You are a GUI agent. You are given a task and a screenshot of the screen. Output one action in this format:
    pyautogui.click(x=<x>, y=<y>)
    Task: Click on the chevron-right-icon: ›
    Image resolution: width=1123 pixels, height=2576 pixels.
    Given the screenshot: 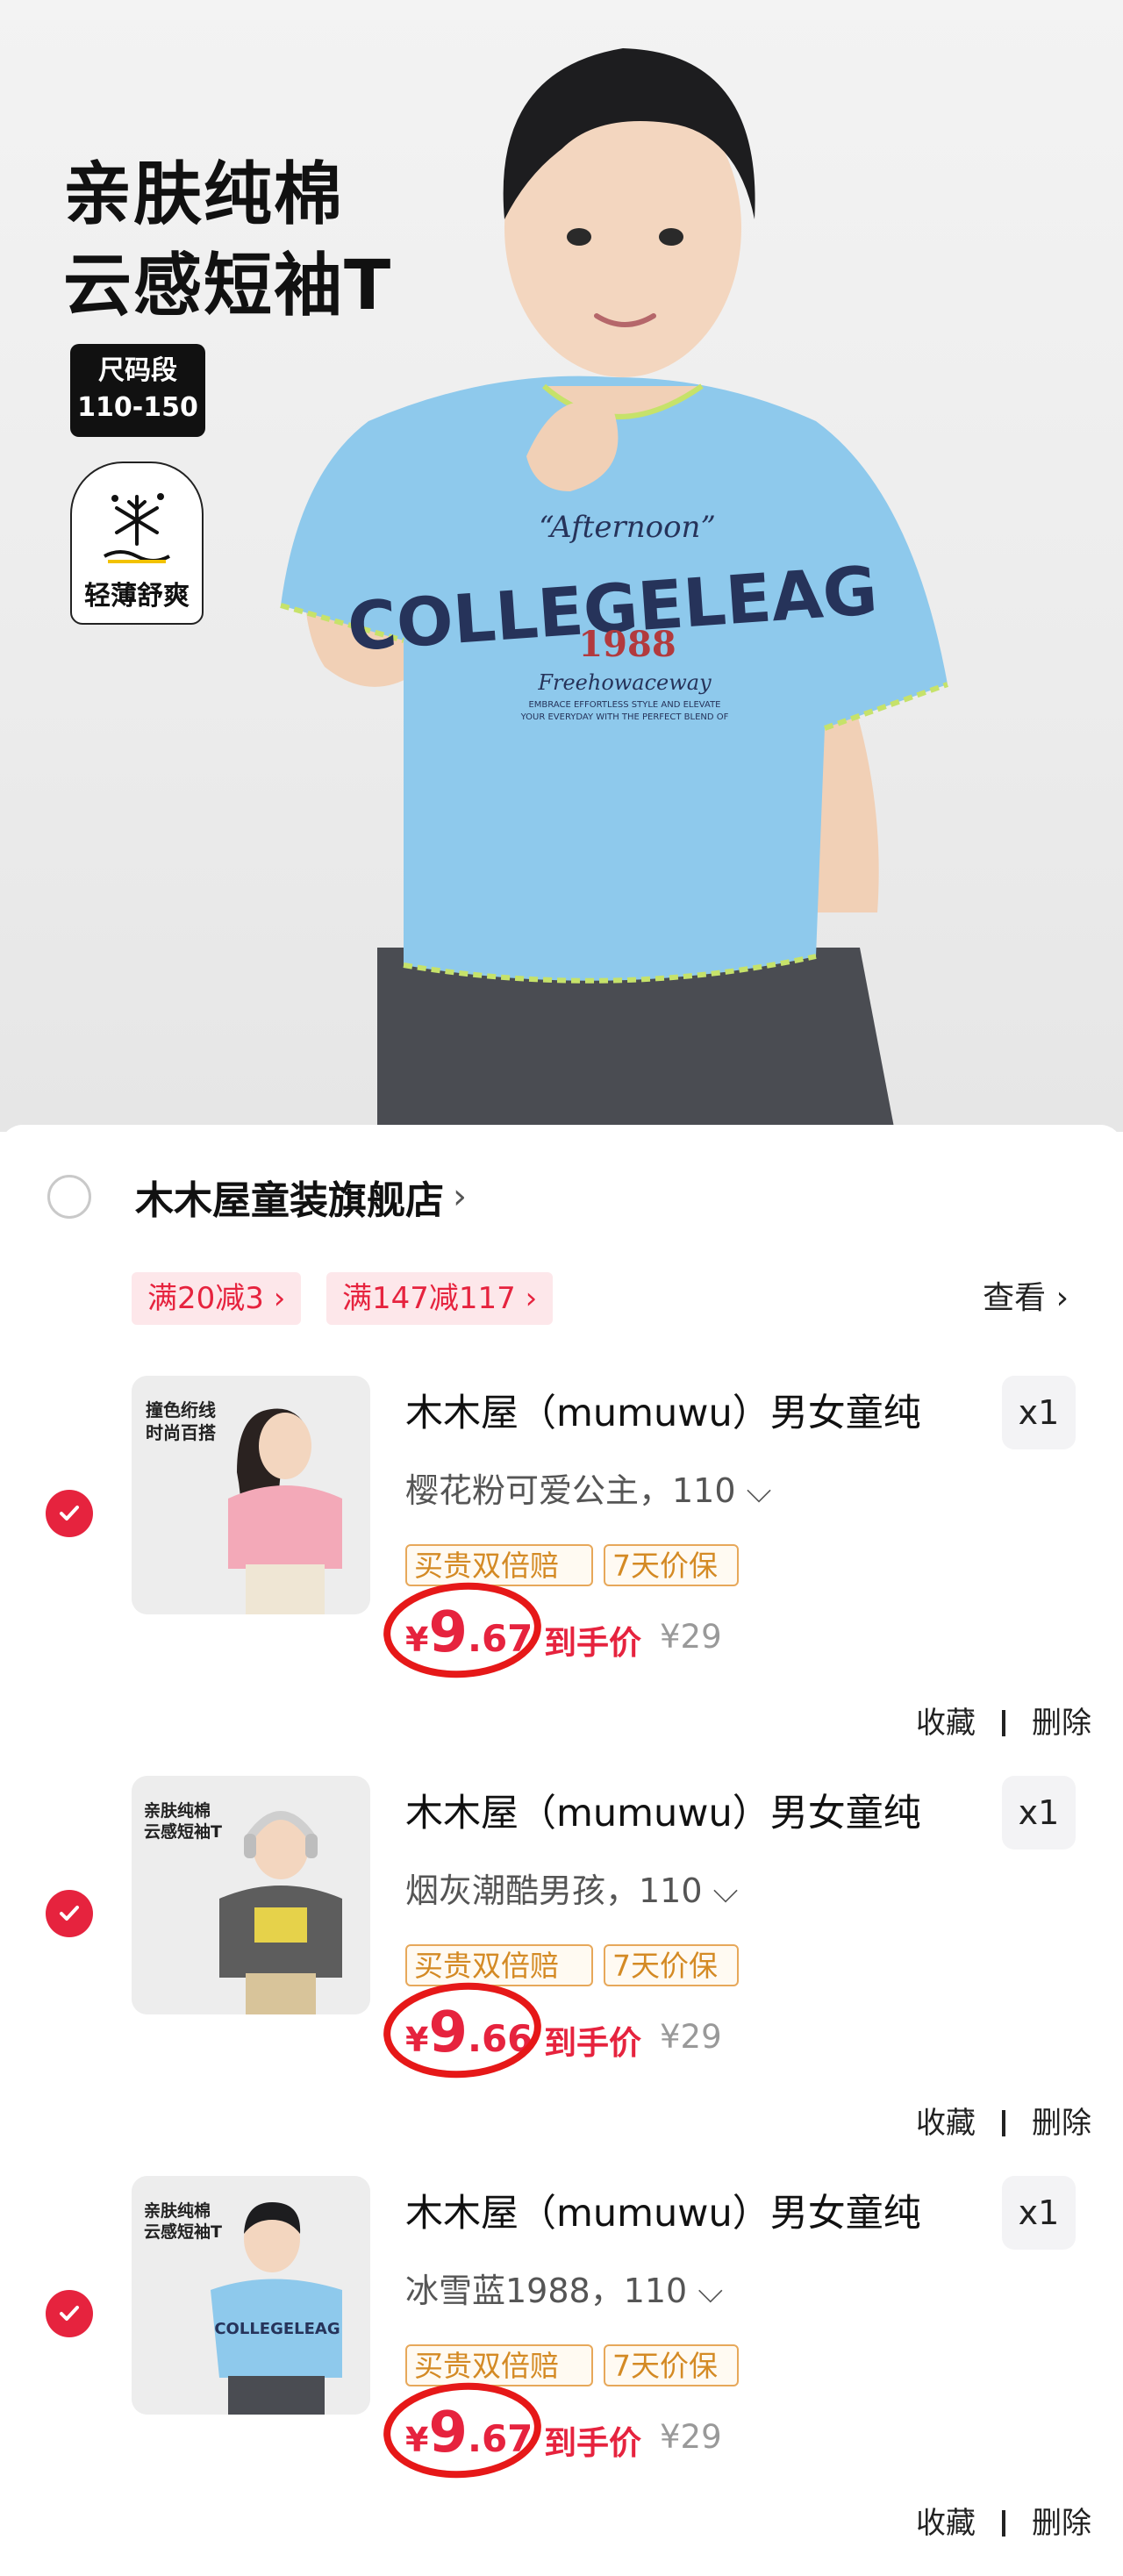 What is the action you would take?
    pyautogui.click(x=460, y=1197)
    